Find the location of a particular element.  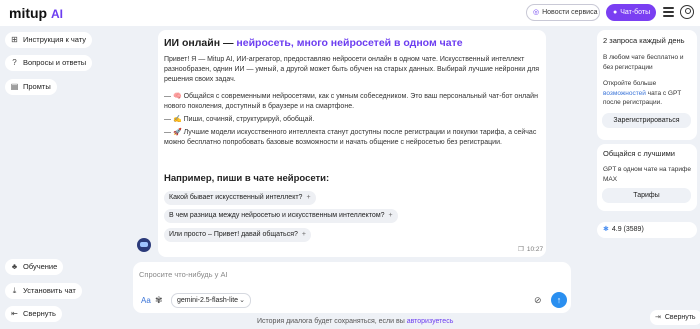

question-icon: ? is located at coordinates (14, 62).